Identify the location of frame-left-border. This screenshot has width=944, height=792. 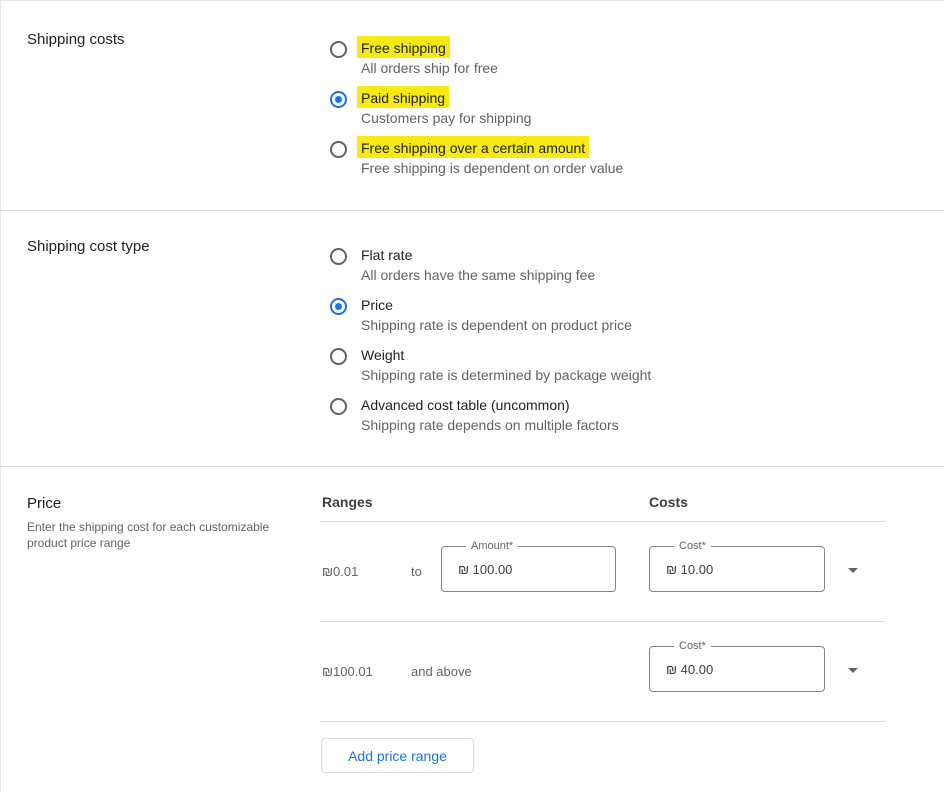
(0, 396).